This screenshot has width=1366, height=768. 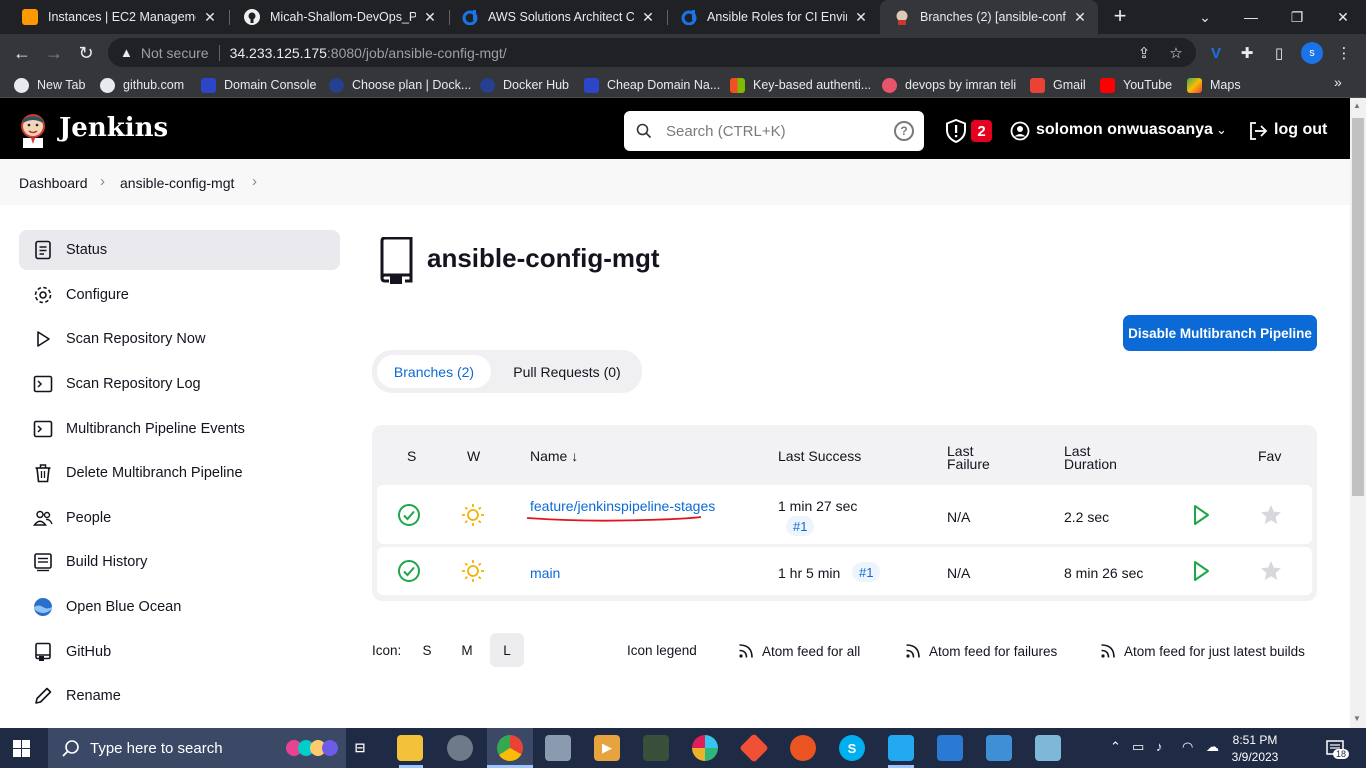 What do you see at coordinates (981, 651) in the screenshot?
I see `atom-feed-failures-link: Atom feed for failures` at bounding box center [981, 651].